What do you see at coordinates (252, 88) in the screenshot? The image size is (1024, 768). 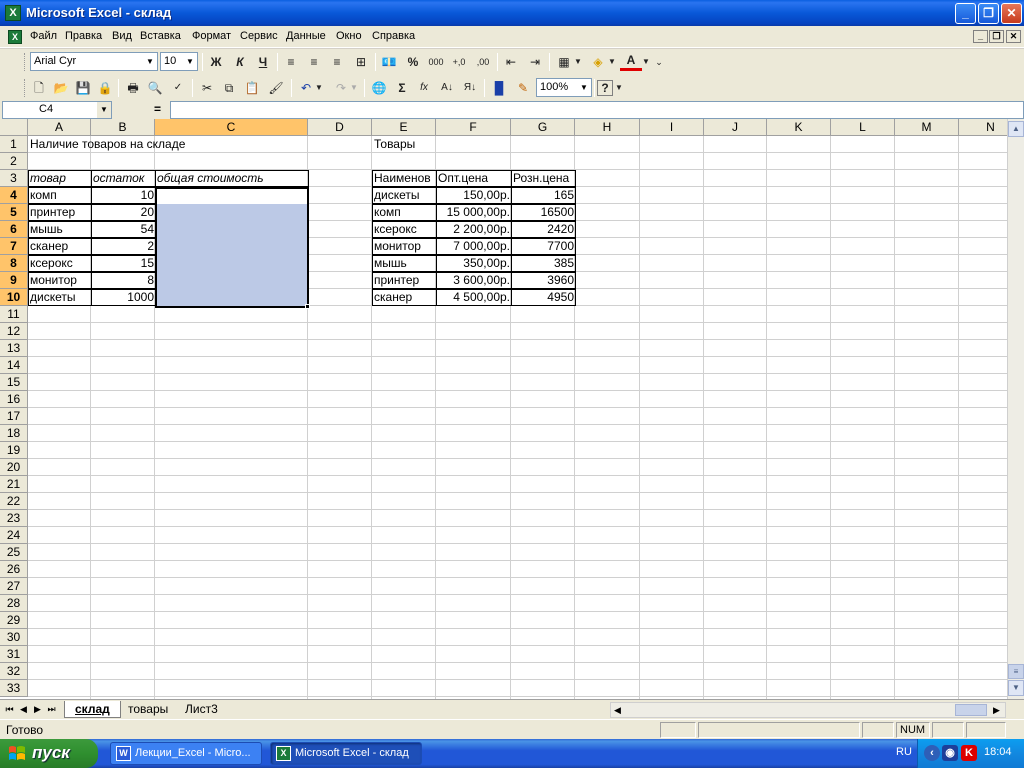 I see `paste-icon: 📋` at bounding box center [252, 88].